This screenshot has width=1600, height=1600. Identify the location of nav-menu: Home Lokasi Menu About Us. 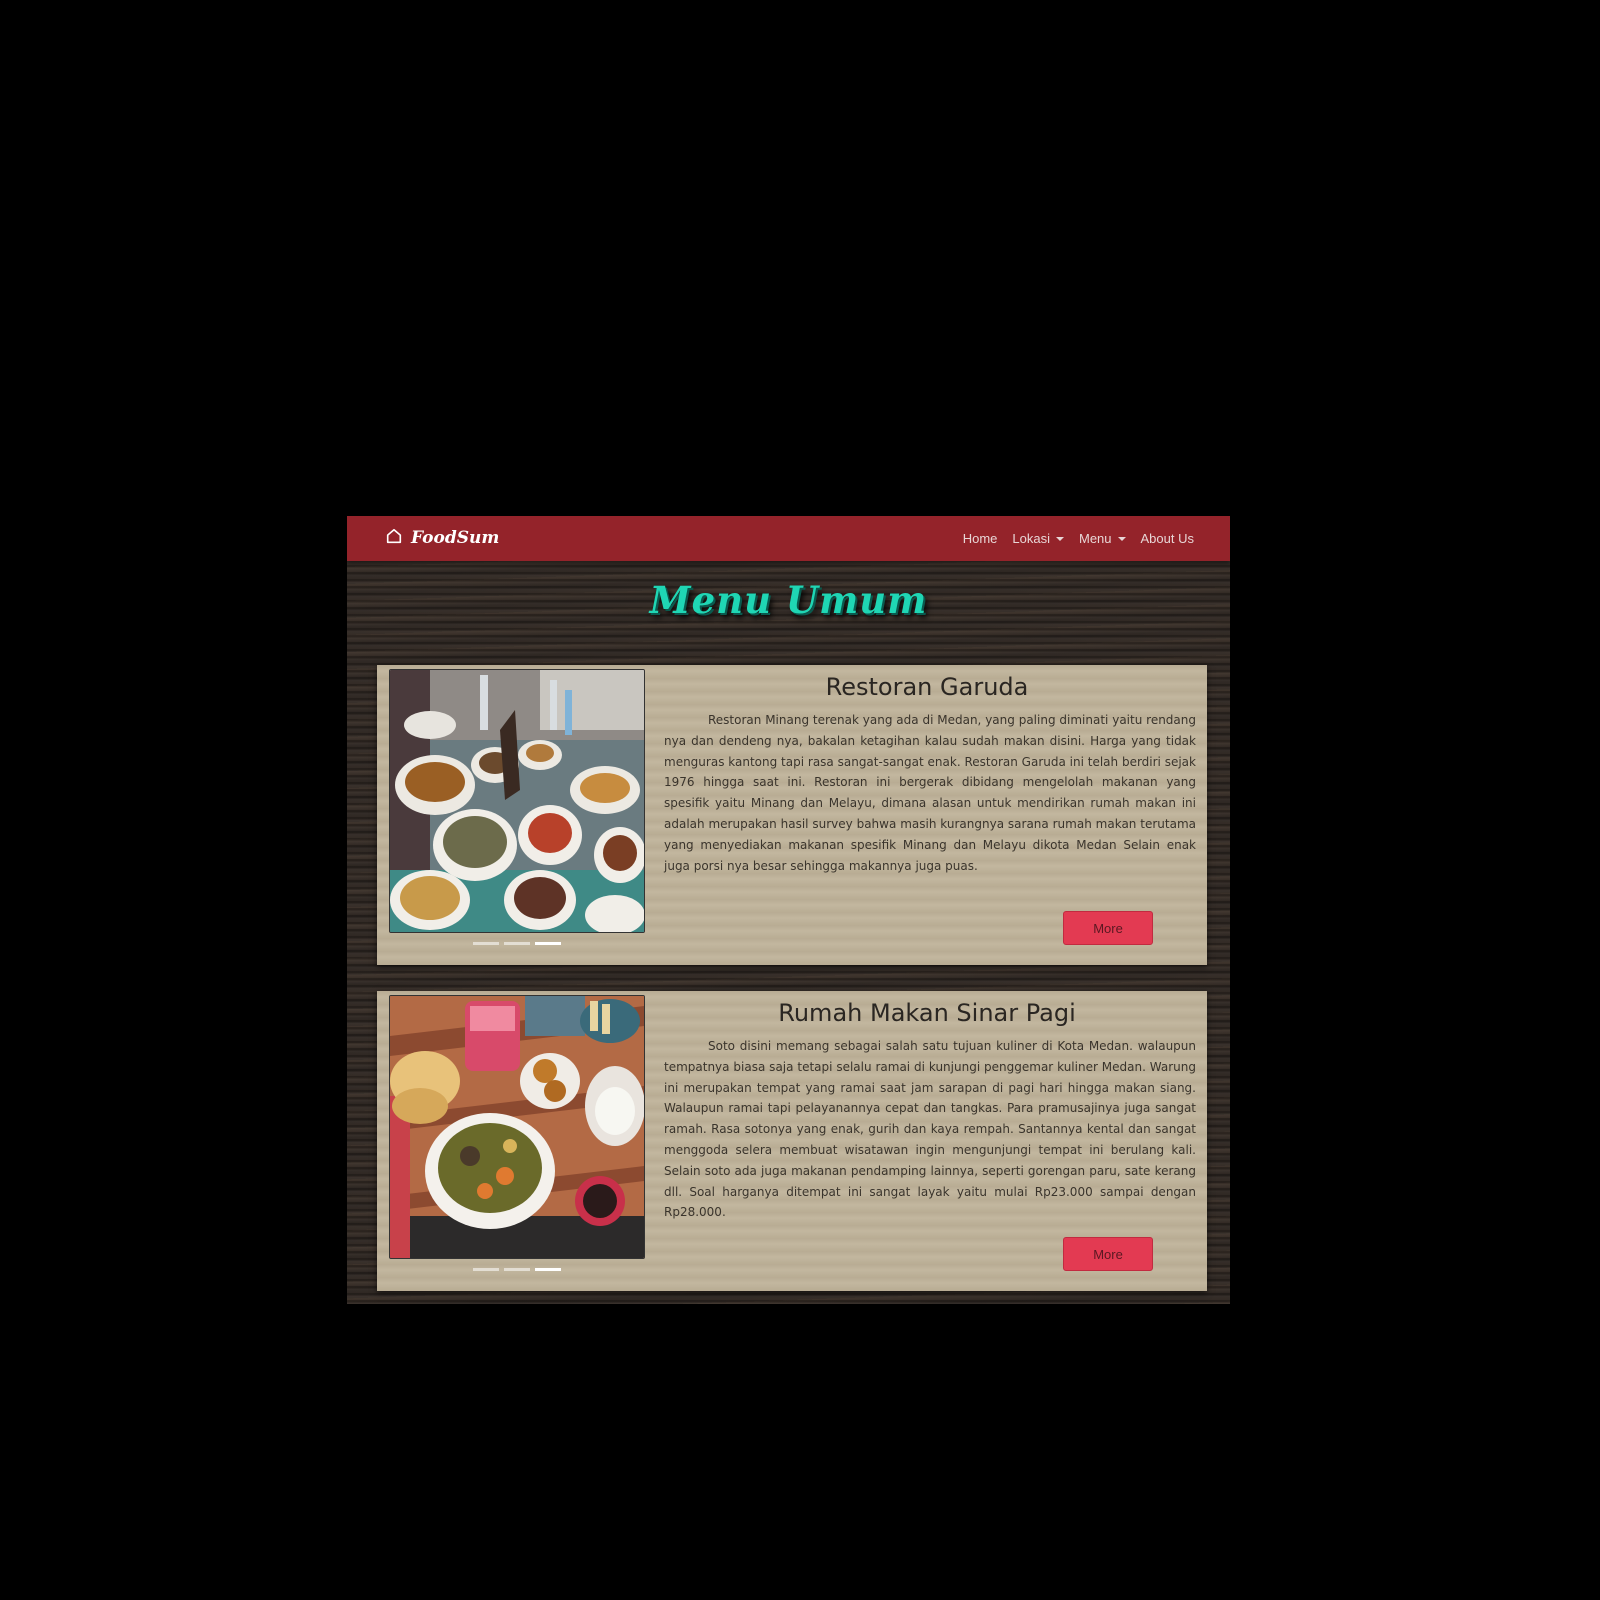
(1078, 538).